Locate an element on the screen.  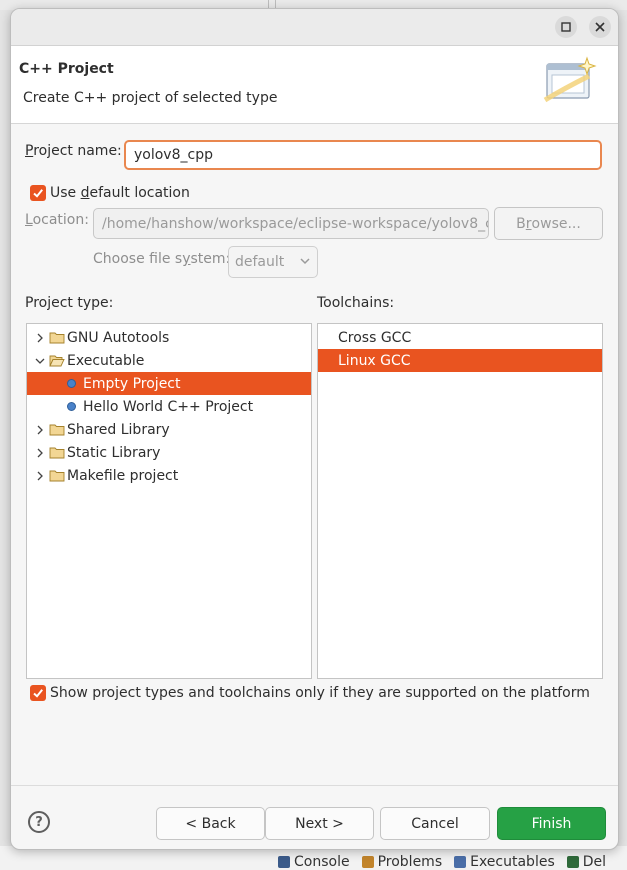
background-tab: Del is located at coordinates (586, 862).